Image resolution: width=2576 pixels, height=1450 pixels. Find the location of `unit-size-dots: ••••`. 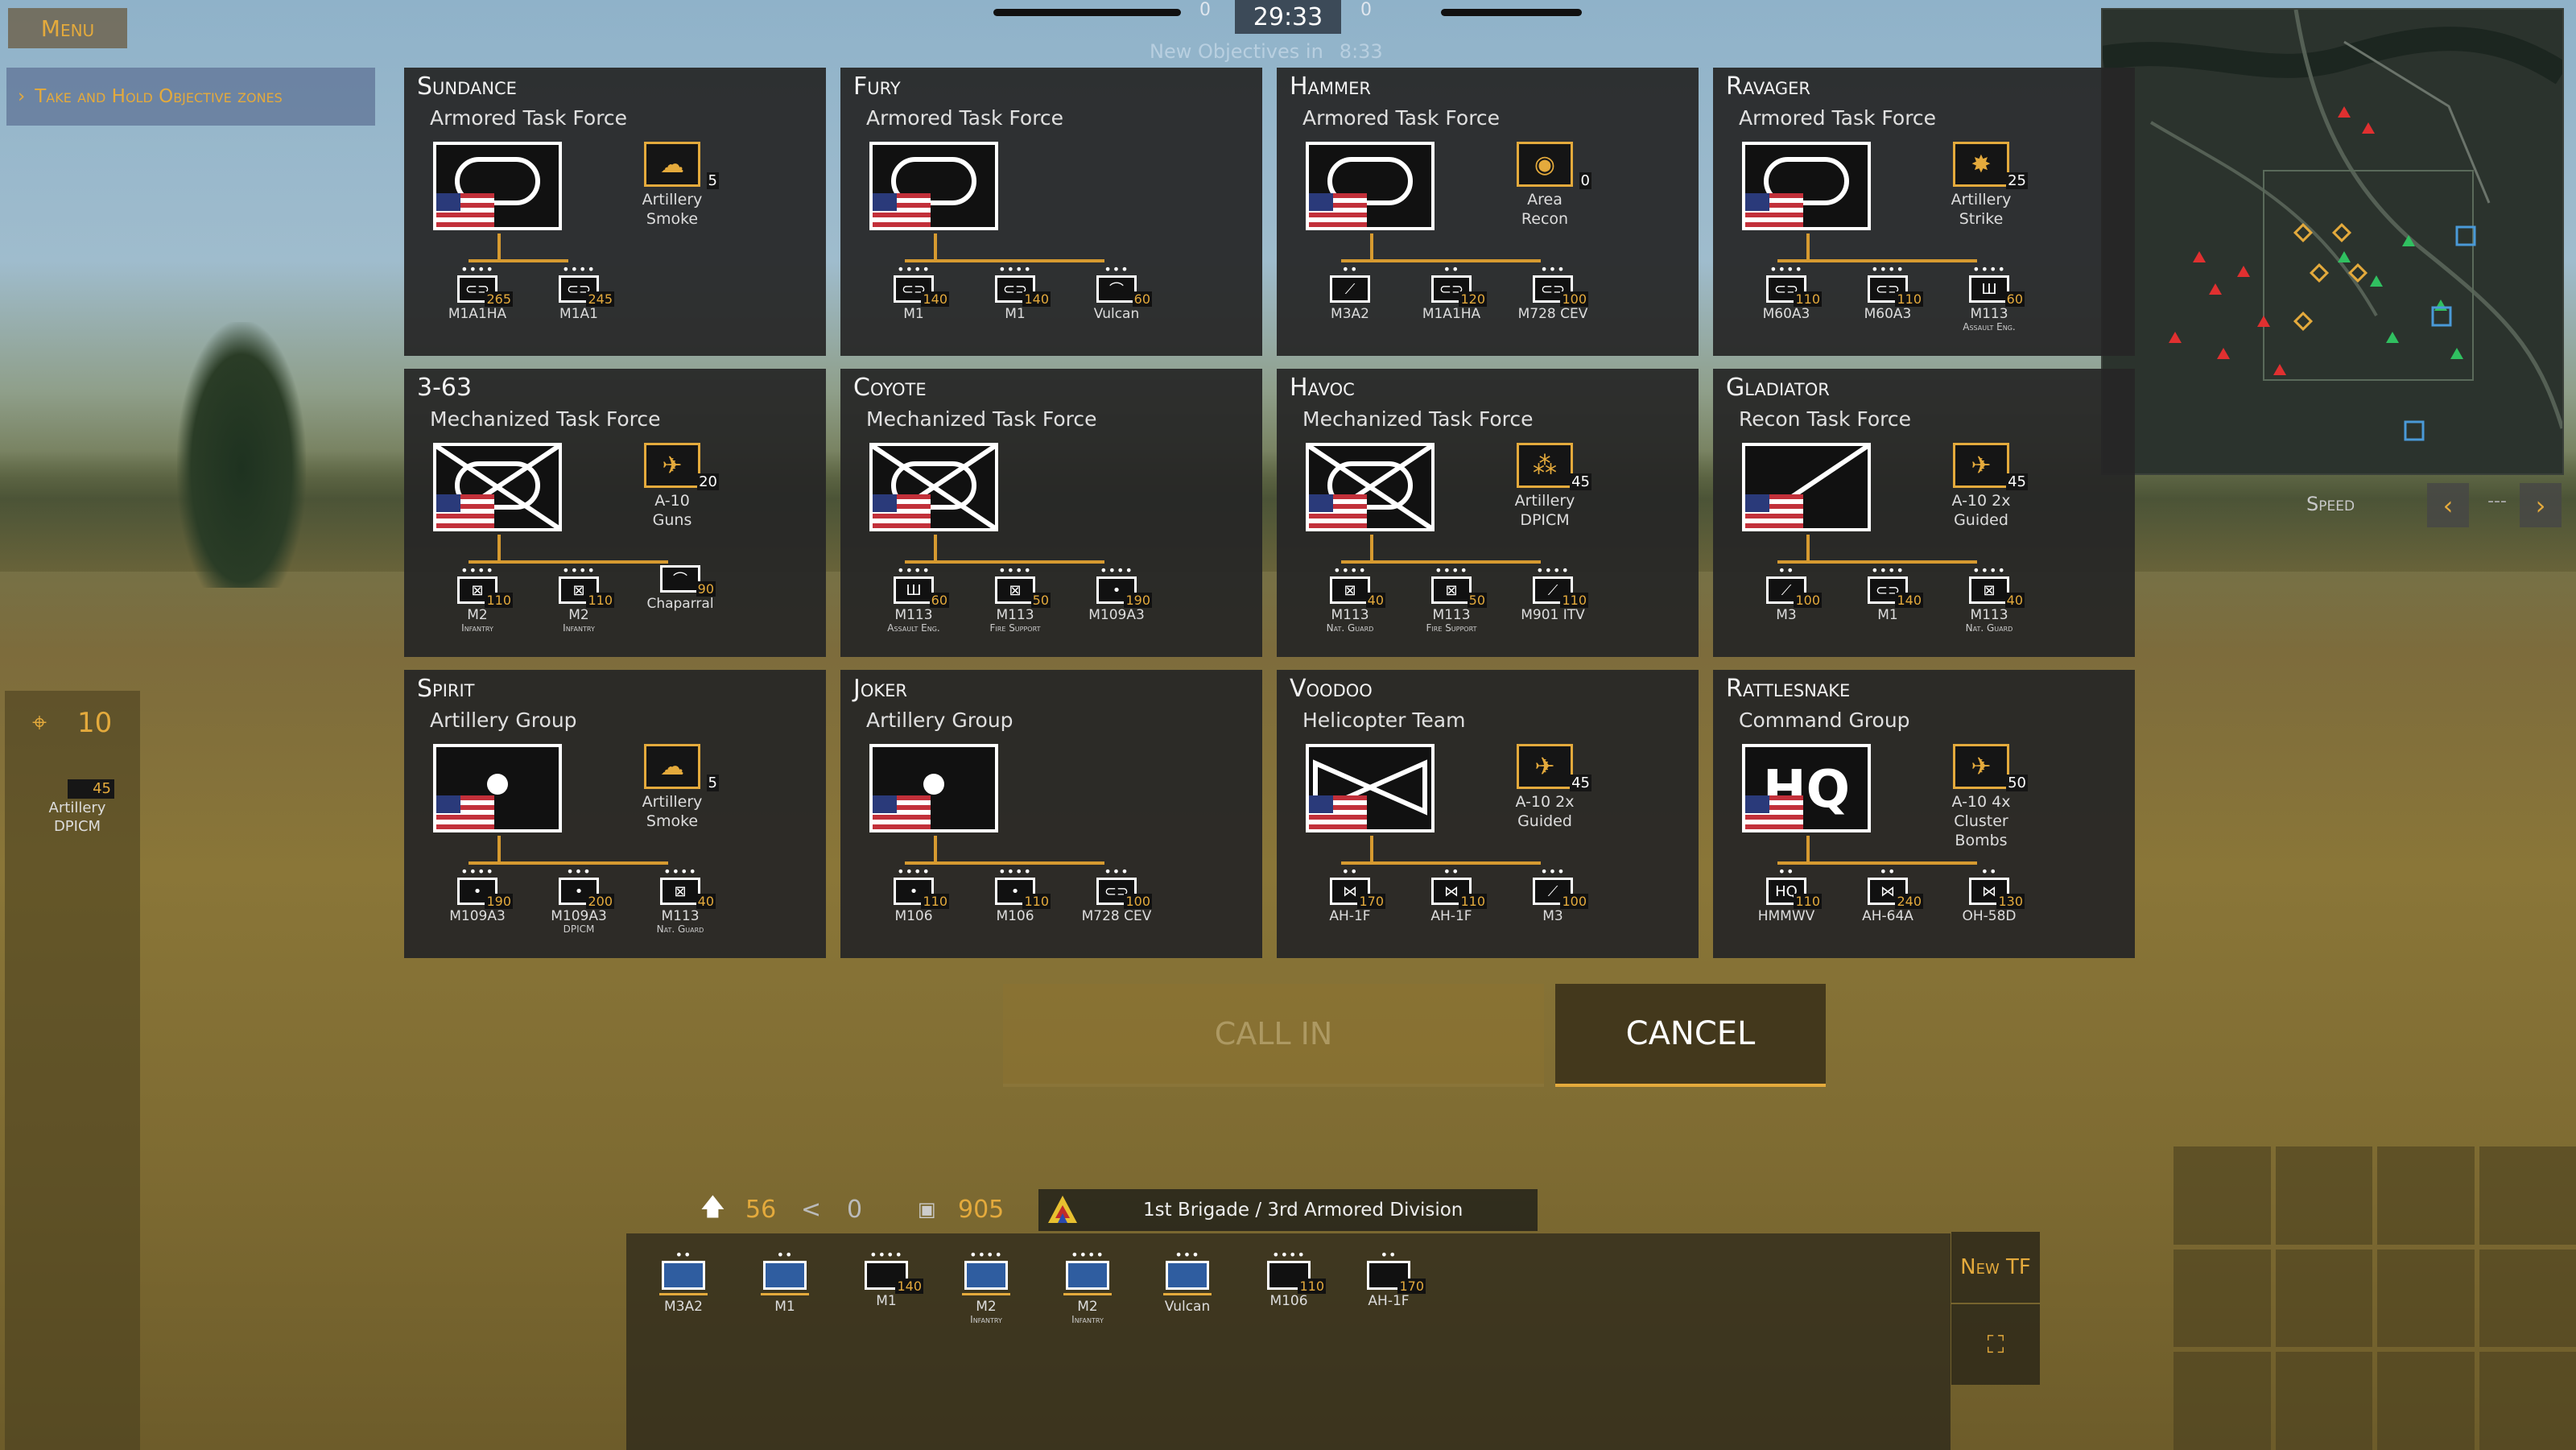

unit-size-dots: •••• is located at coordinates (886, 1255).